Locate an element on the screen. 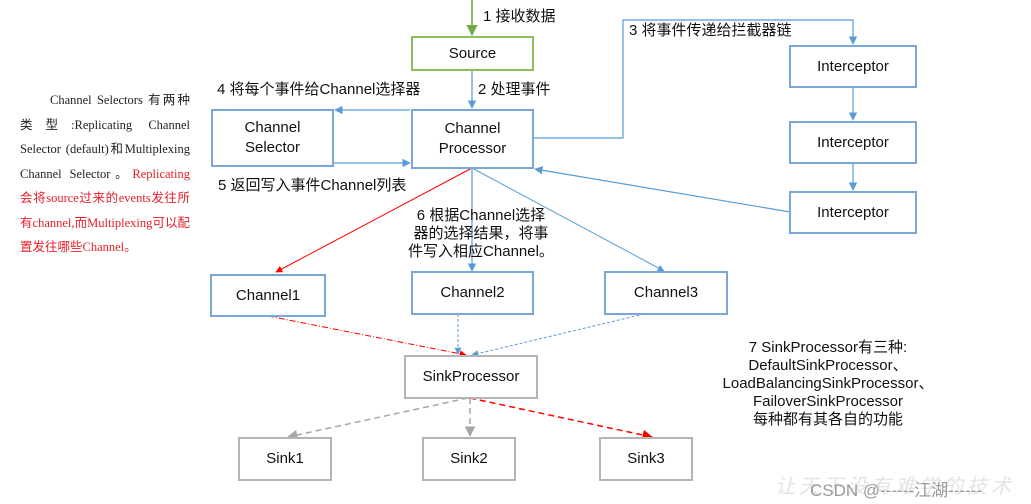 The width and height of the screenshot is (1031, 504). step7-line: FailoverSinkProcessor is located at coordinates (828, 401).